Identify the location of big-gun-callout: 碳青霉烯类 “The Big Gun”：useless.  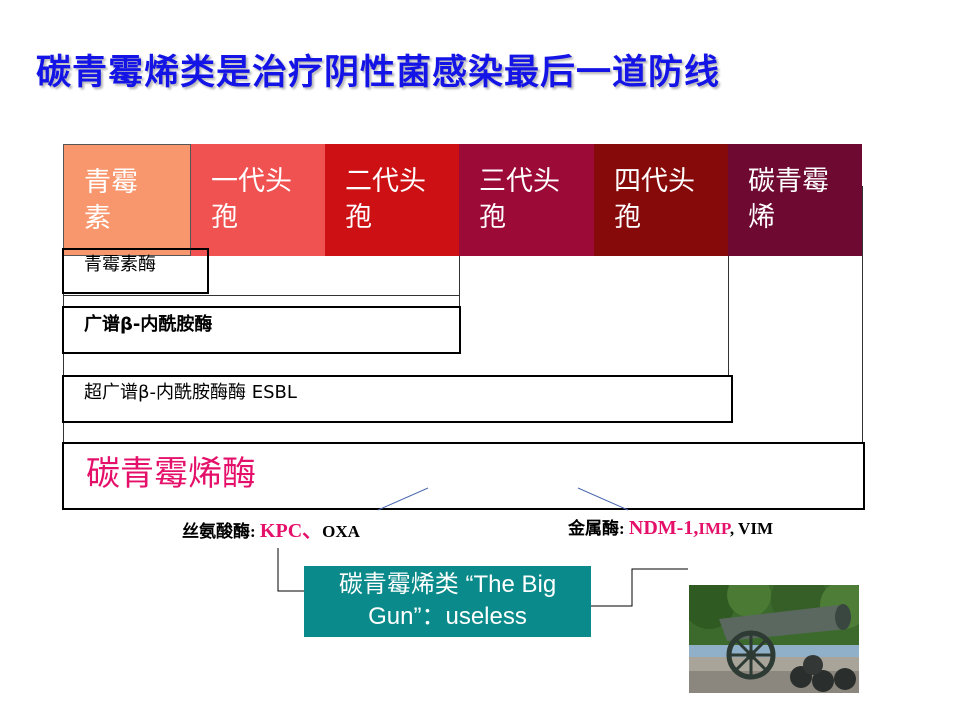
(447, 601).